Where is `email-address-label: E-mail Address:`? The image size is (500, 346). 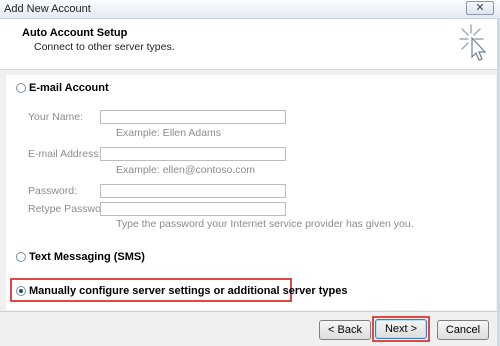
email-address-label: E-mail Address: is located at coordinates (65, 154).